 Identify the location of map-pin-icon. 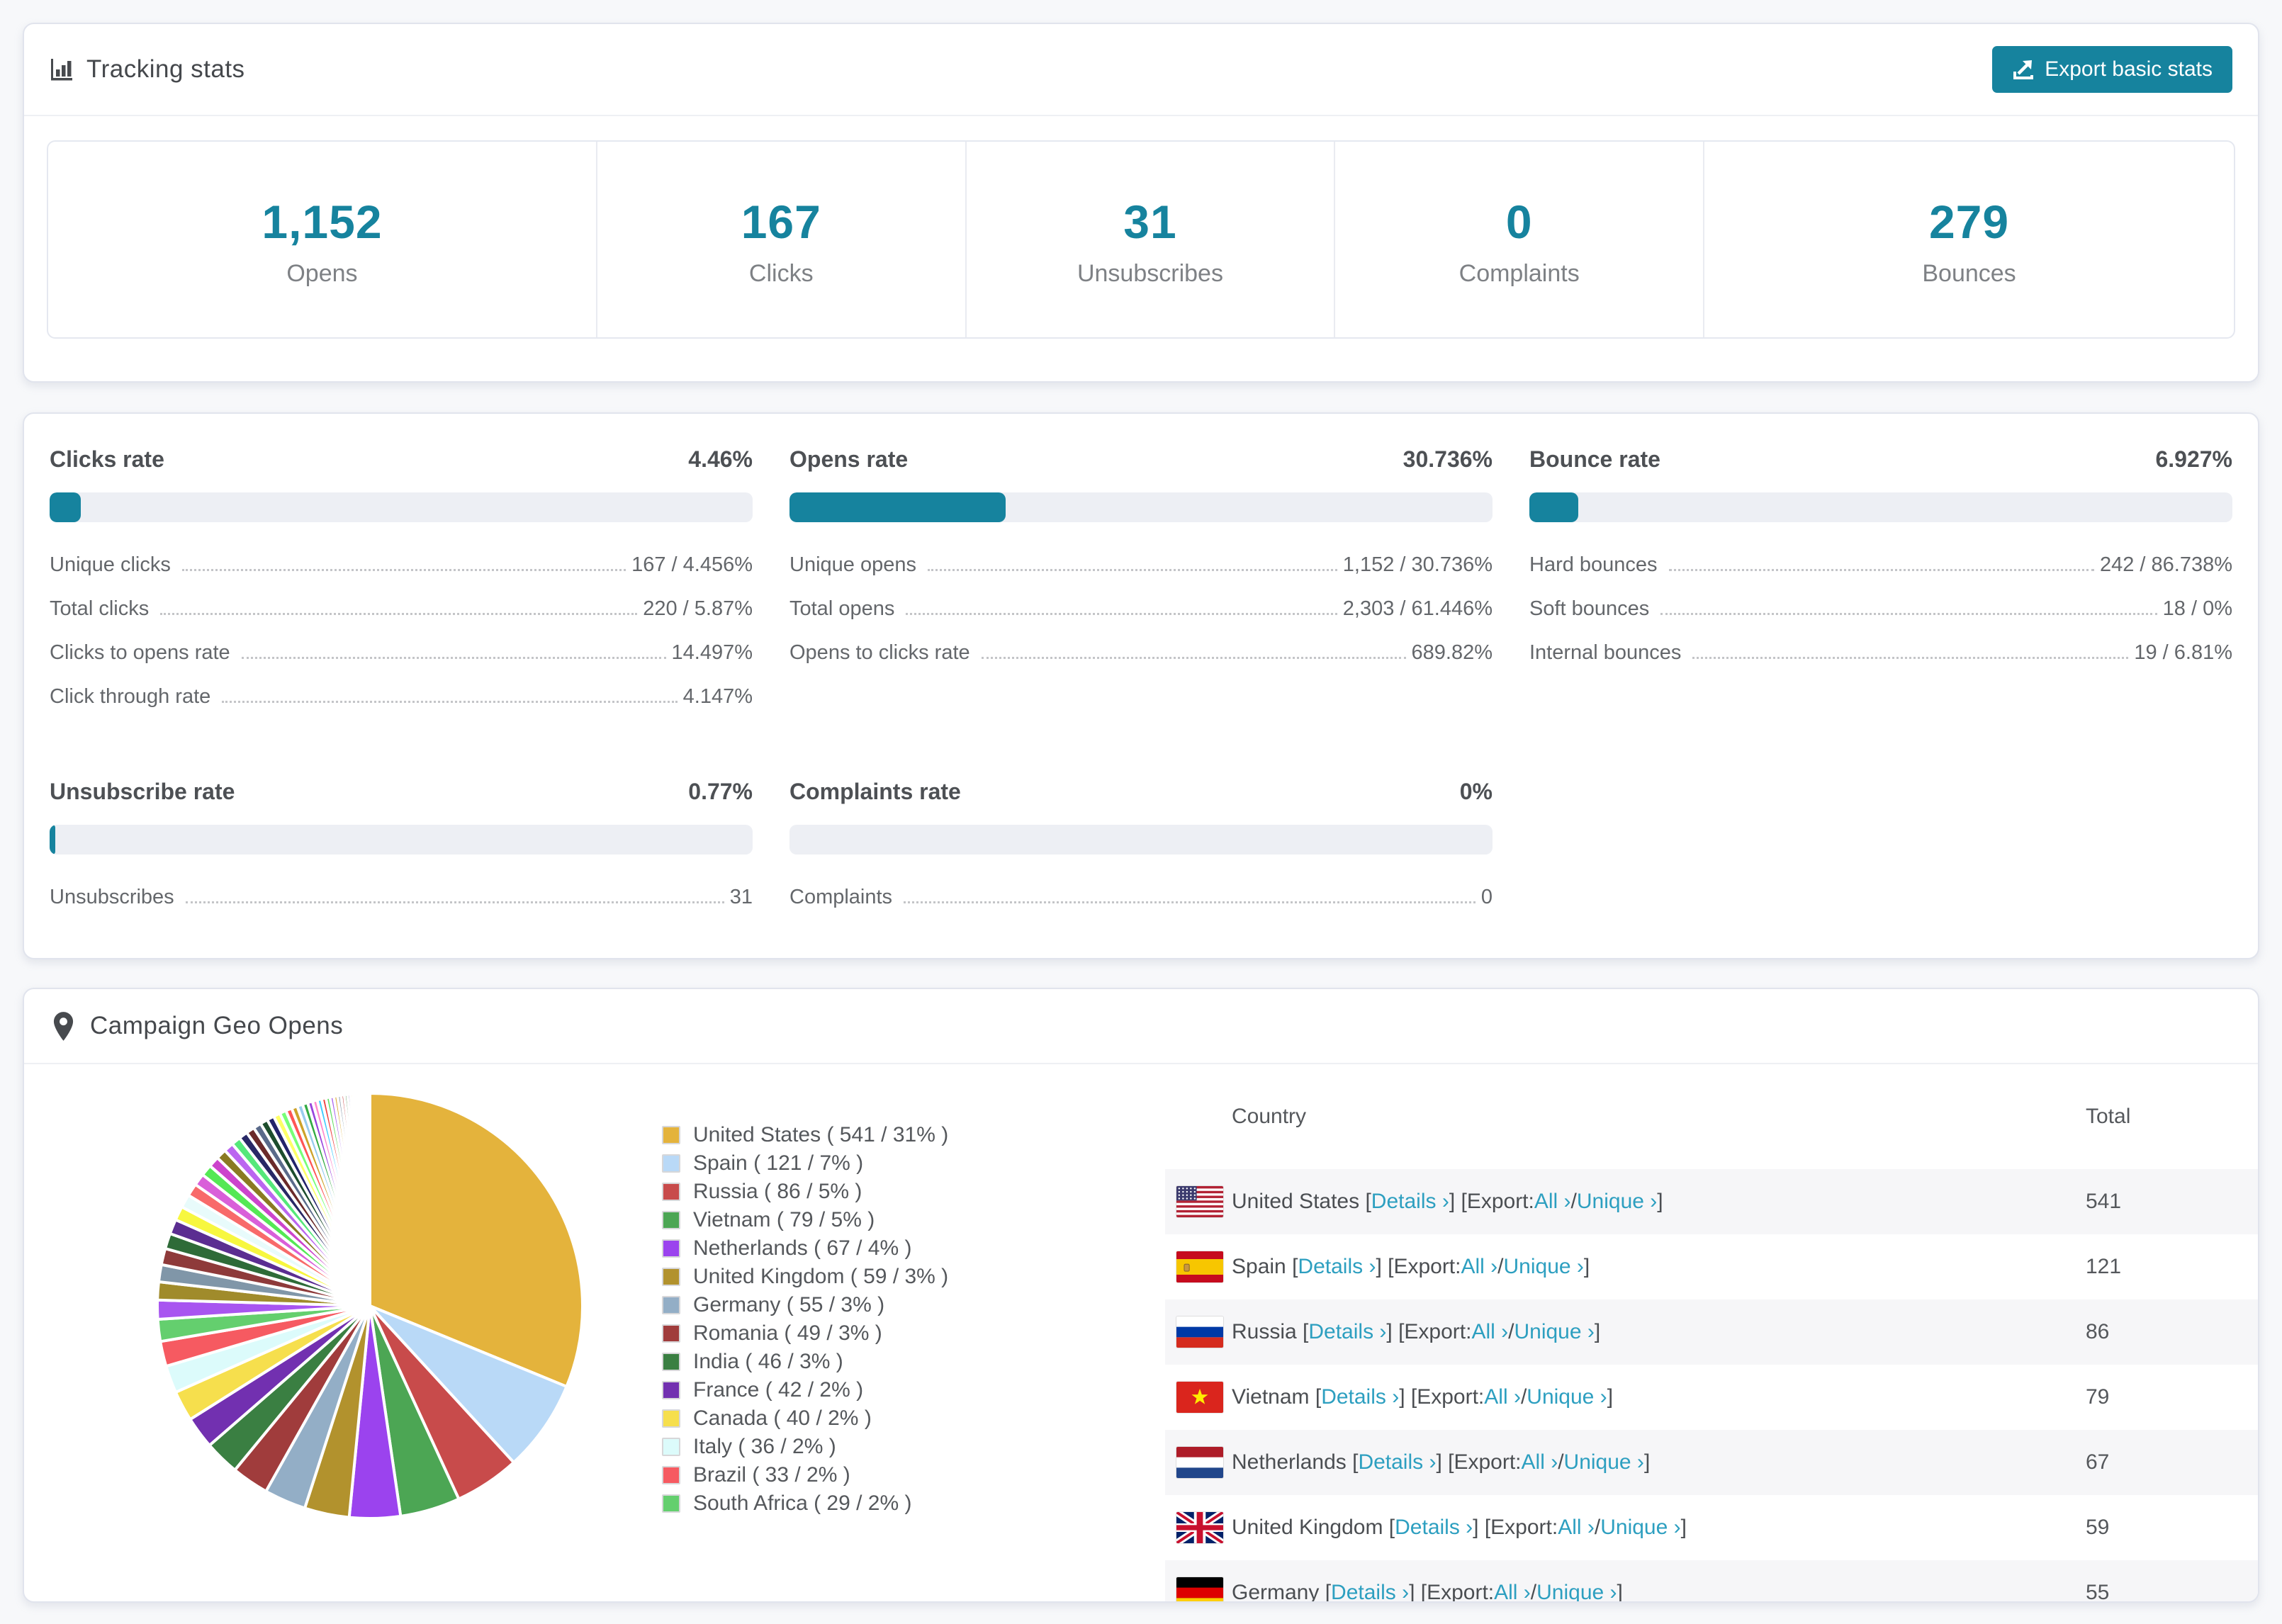
(63, 1026).